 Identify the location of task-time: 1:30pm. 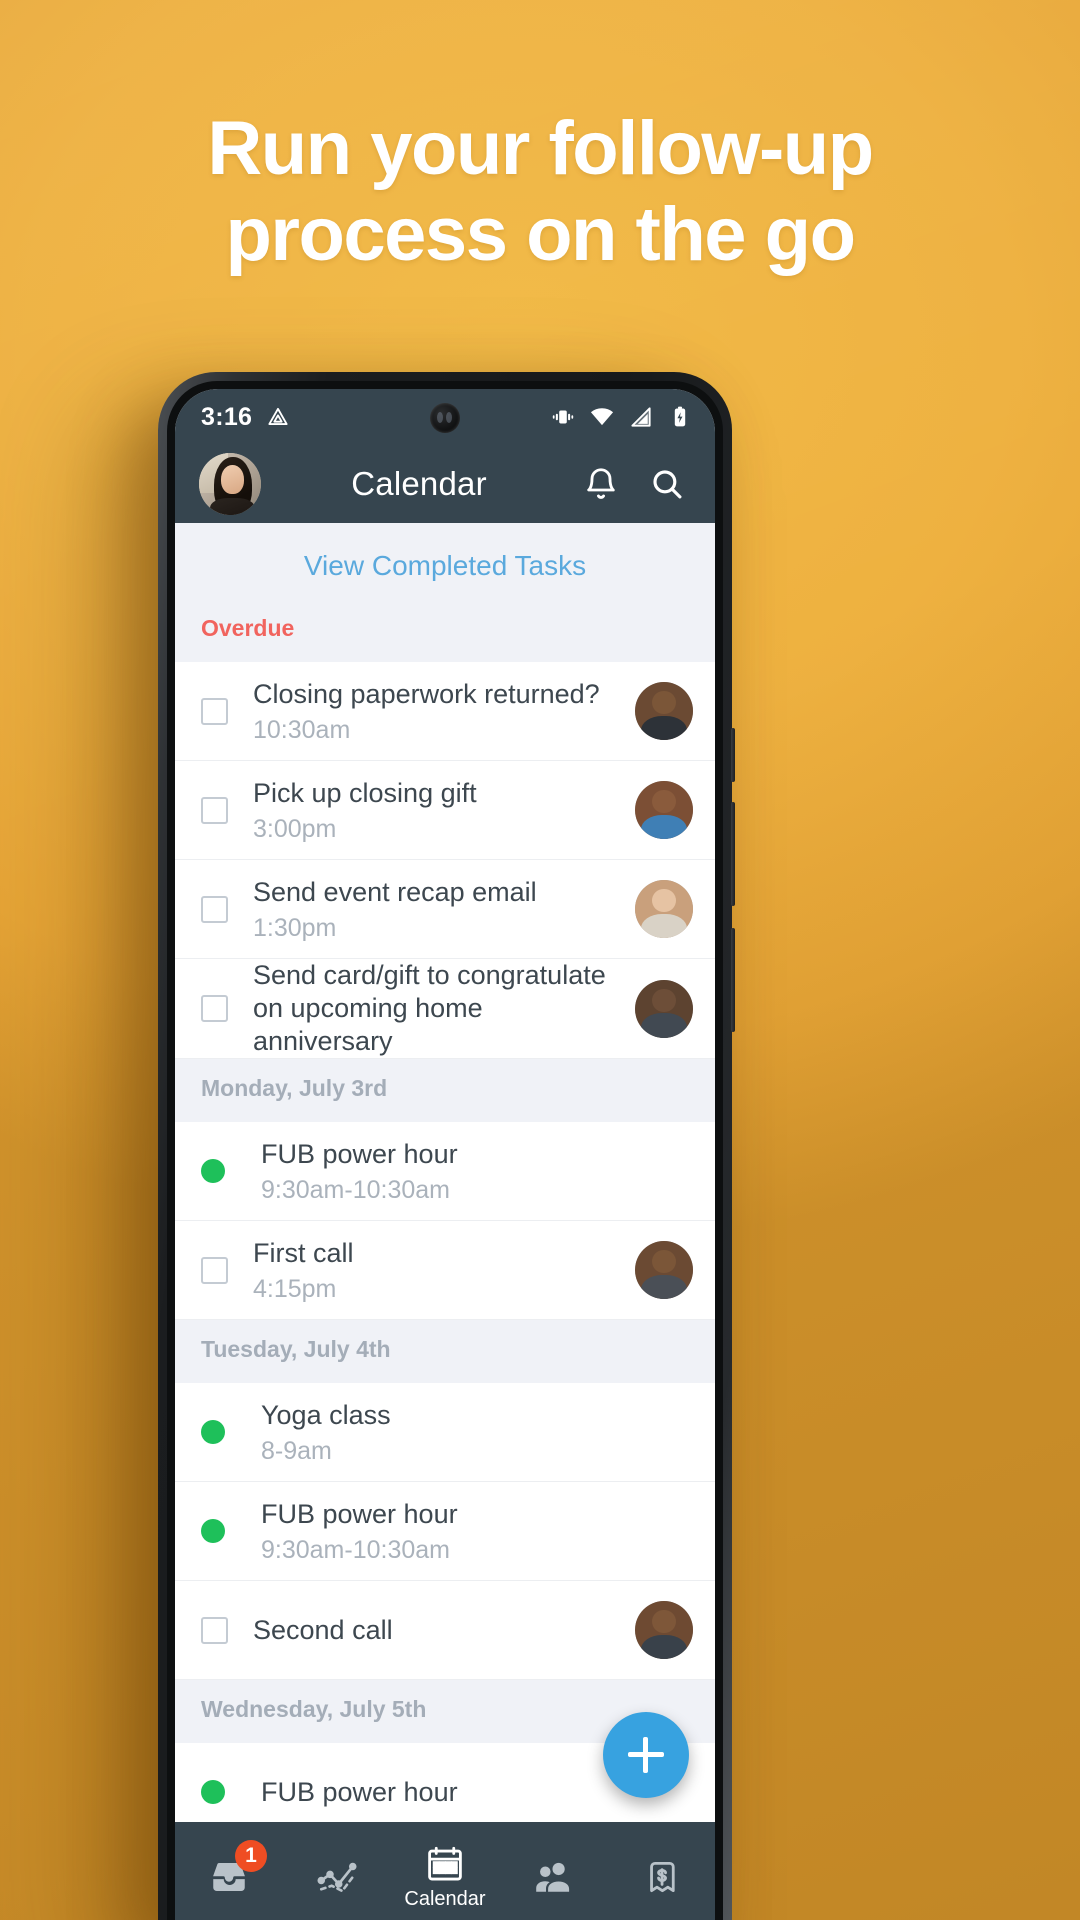
(295, 928).